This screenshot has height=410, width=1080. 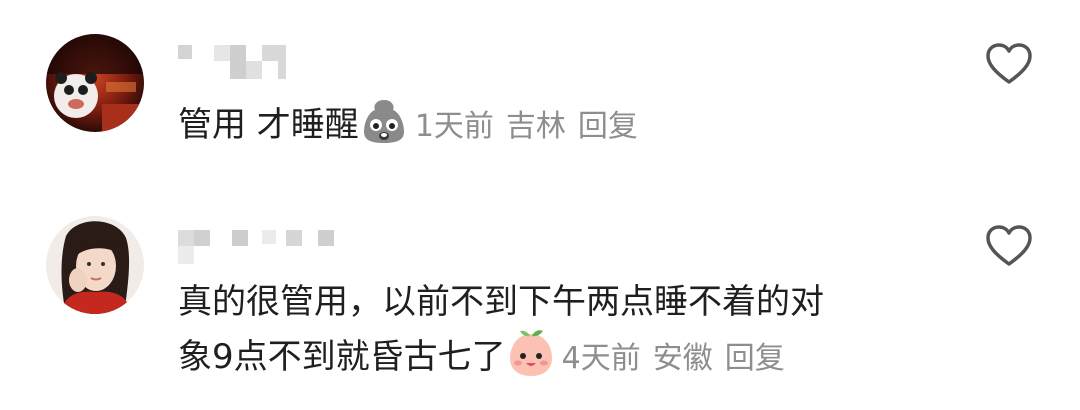 I want to click on comment-text-line-2-wrap: 象9点不到就昏古七了 4天前 安徽 回复, so click(x=588, y=356).